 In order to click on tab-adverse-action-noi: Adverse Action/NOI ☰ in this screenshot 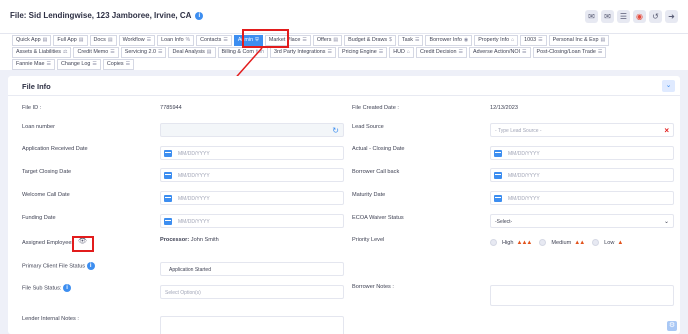, I will do `click(500, 52)`.